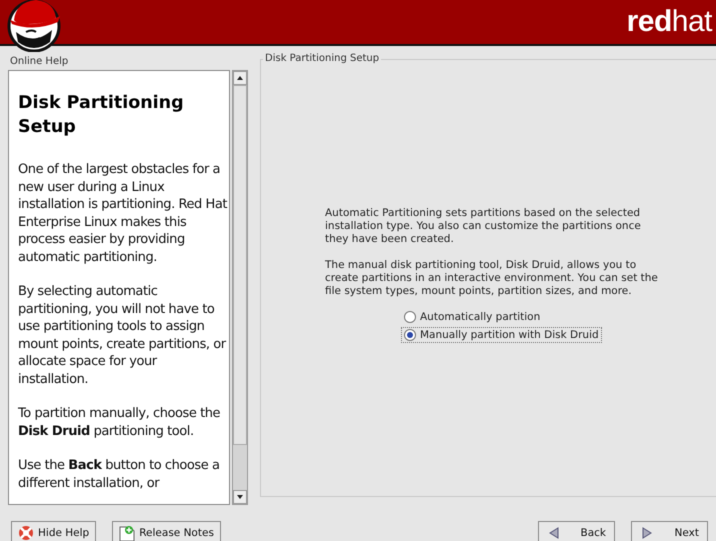 The width and height of the screenshot is (716, 541). I want to click on lifebuoy-icon, so click(26, 533).